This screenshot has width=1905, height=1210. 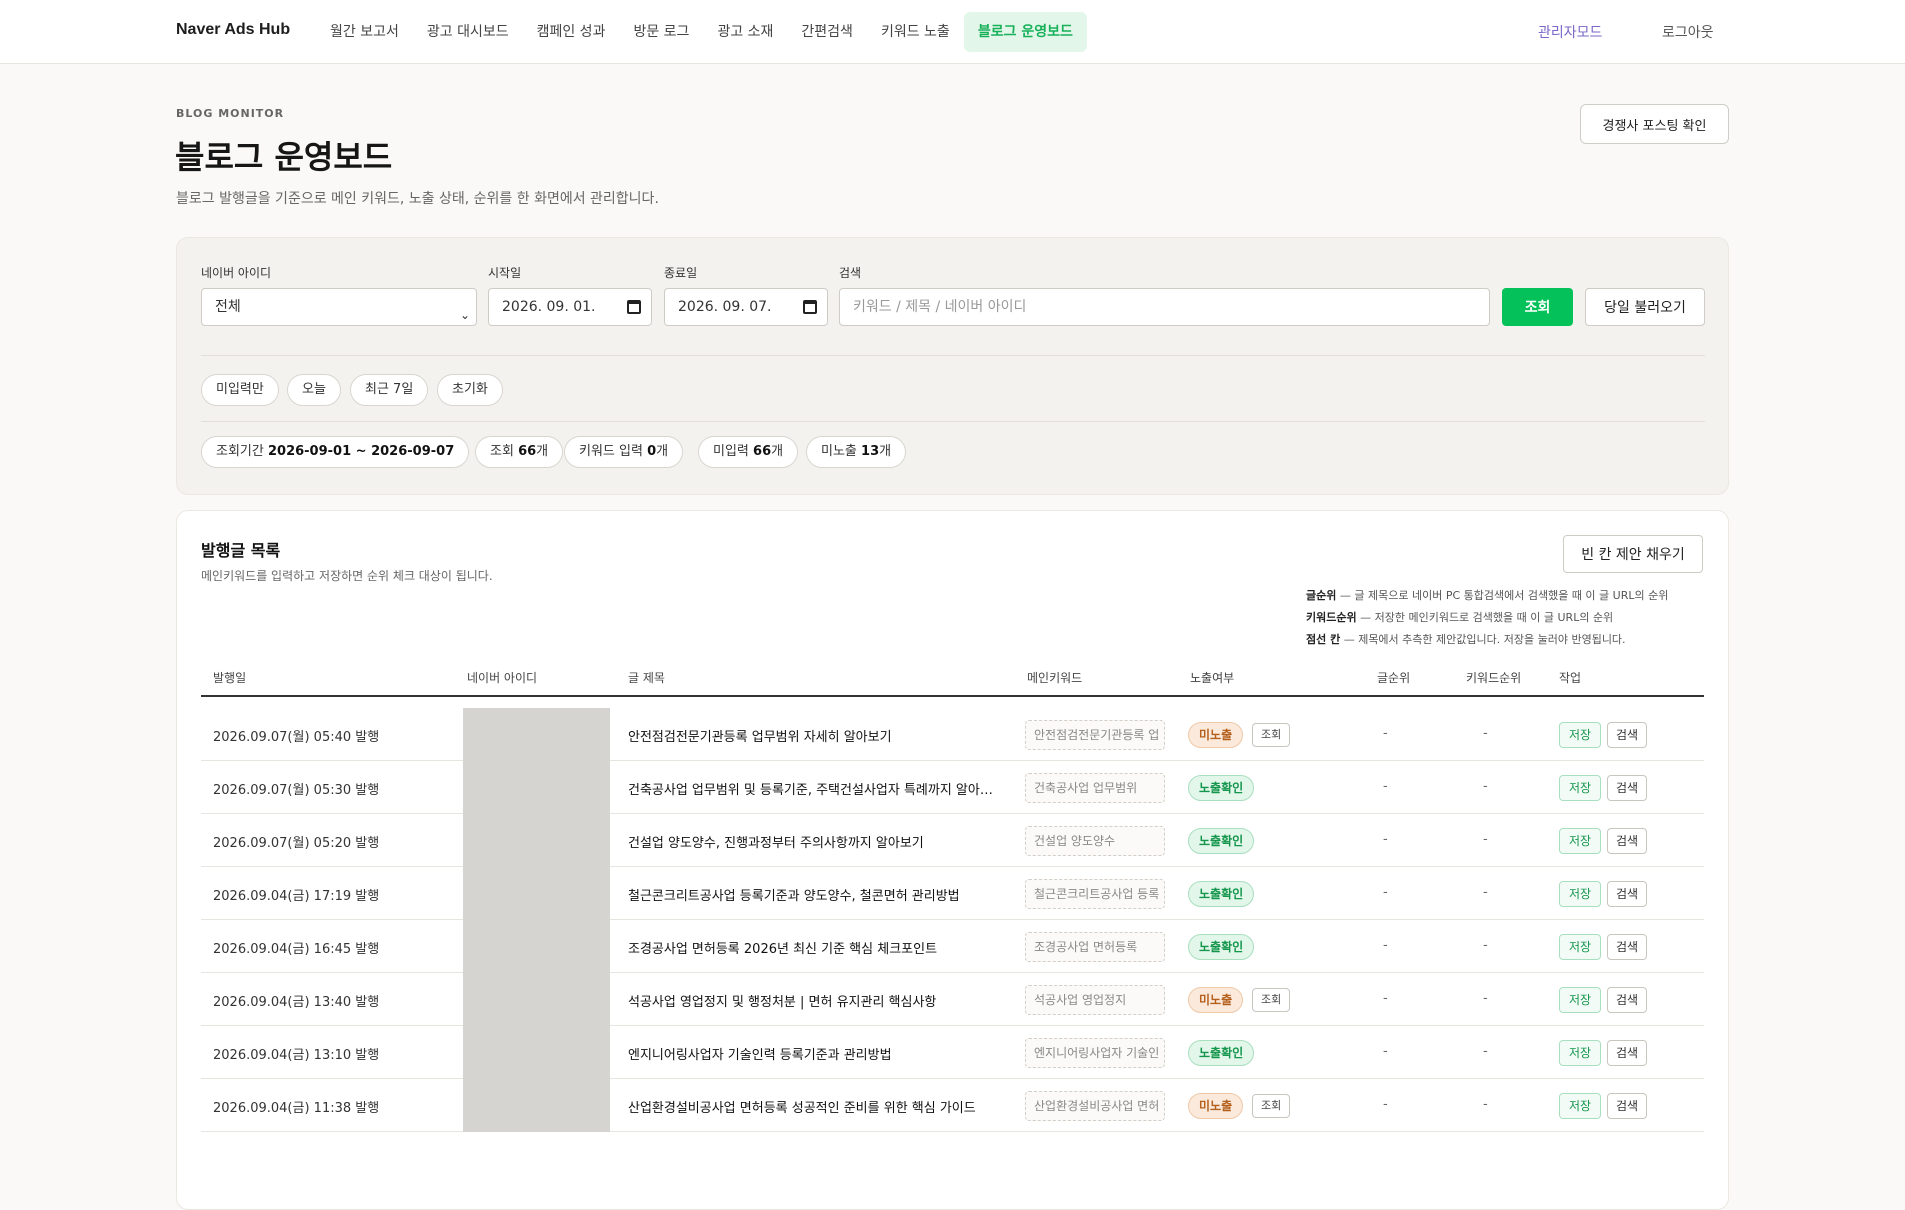 I want to click on main-keyword-input: 건축공사업 업무범위, so click(x=1095, y=788).